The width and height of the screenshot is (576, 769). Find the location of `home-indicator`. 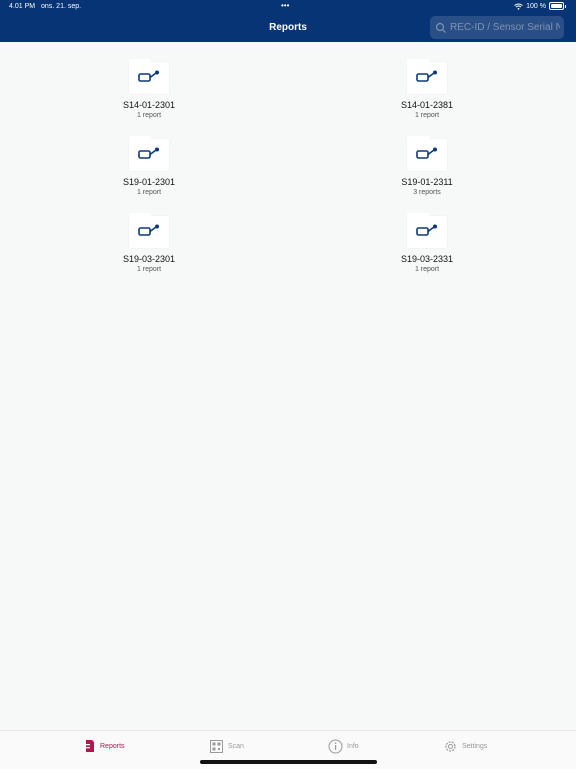

home-indicator is located at coordinates (288, 762).